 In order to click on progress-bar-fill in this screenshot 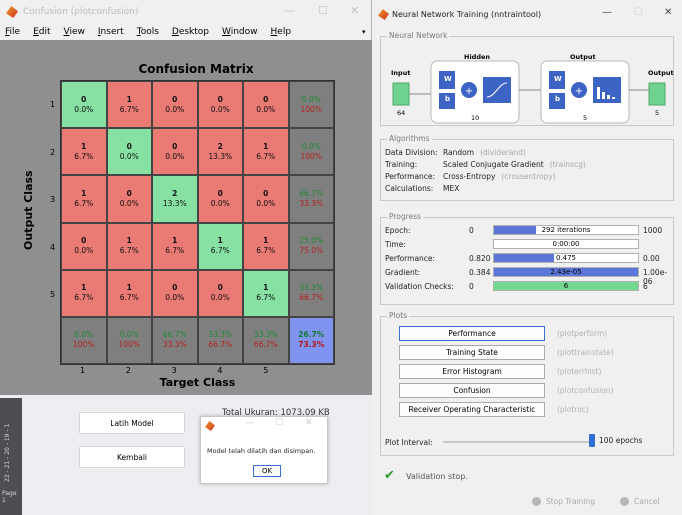, I will do `click(524, 258)`.